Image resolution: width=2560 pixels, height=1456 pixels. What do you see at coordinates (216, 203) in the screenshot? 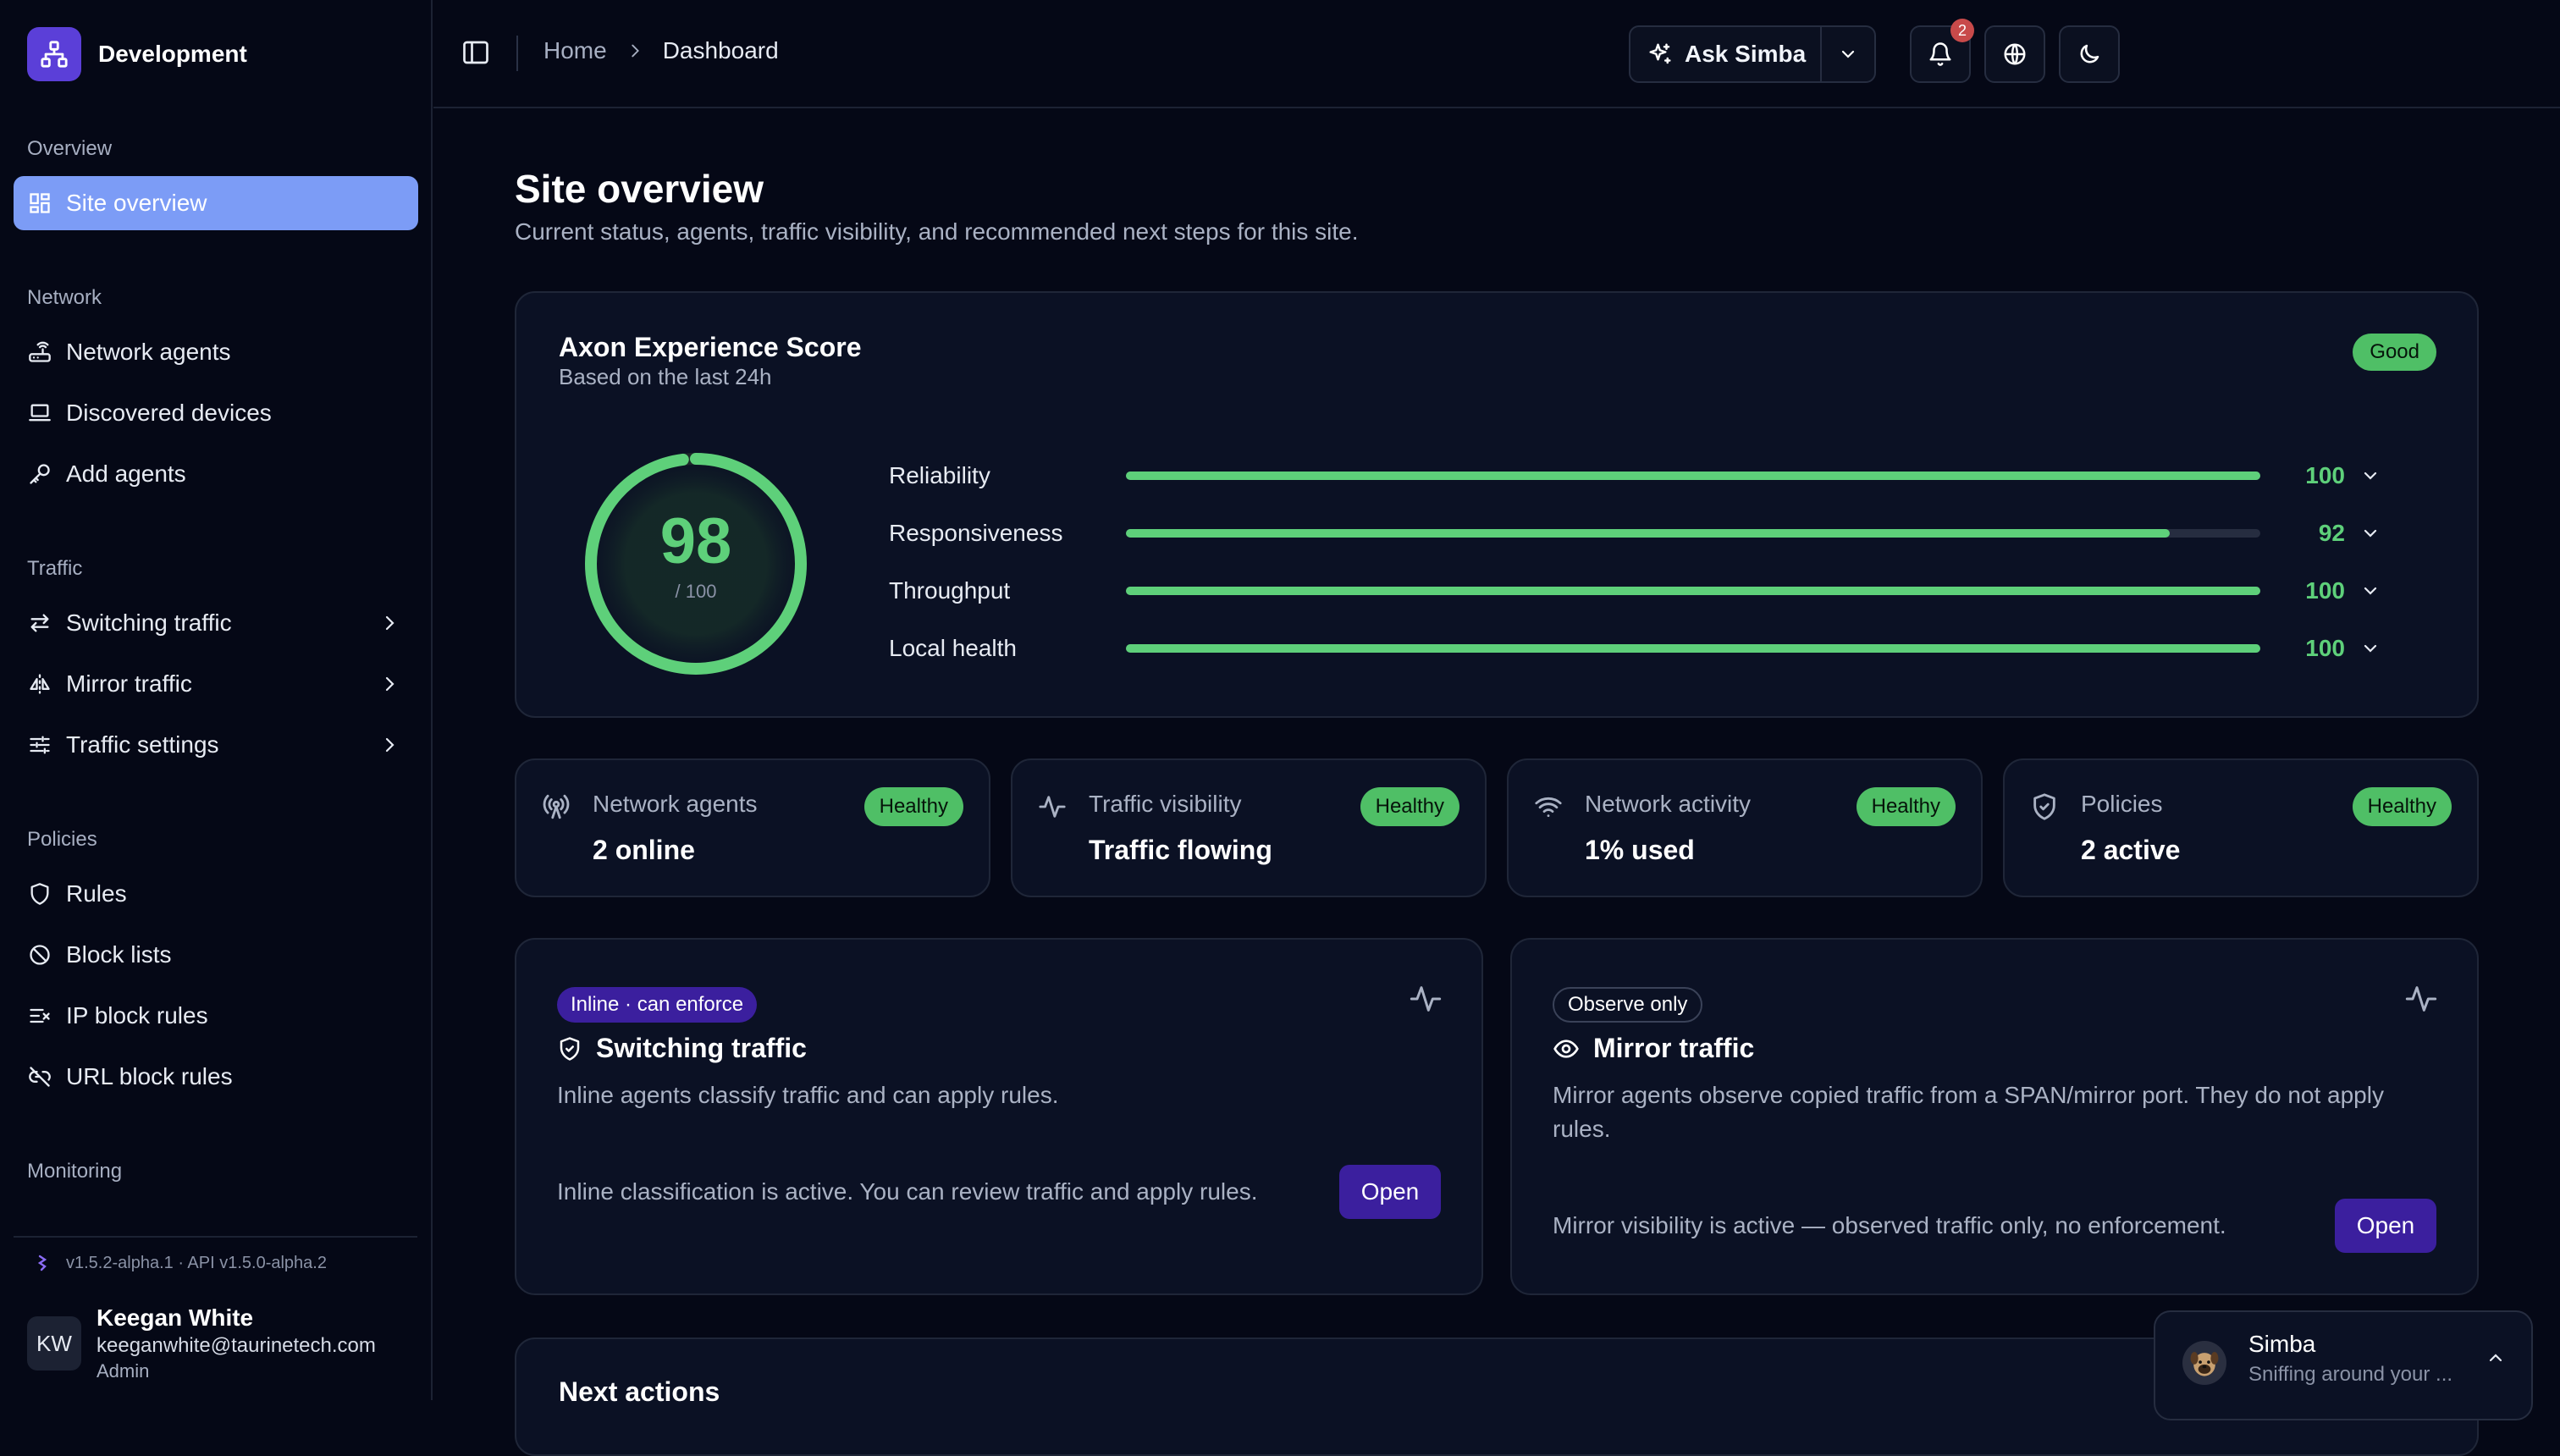
I see `sidebar-item-site-overview: Site overview` at bounding box center [216, 203].